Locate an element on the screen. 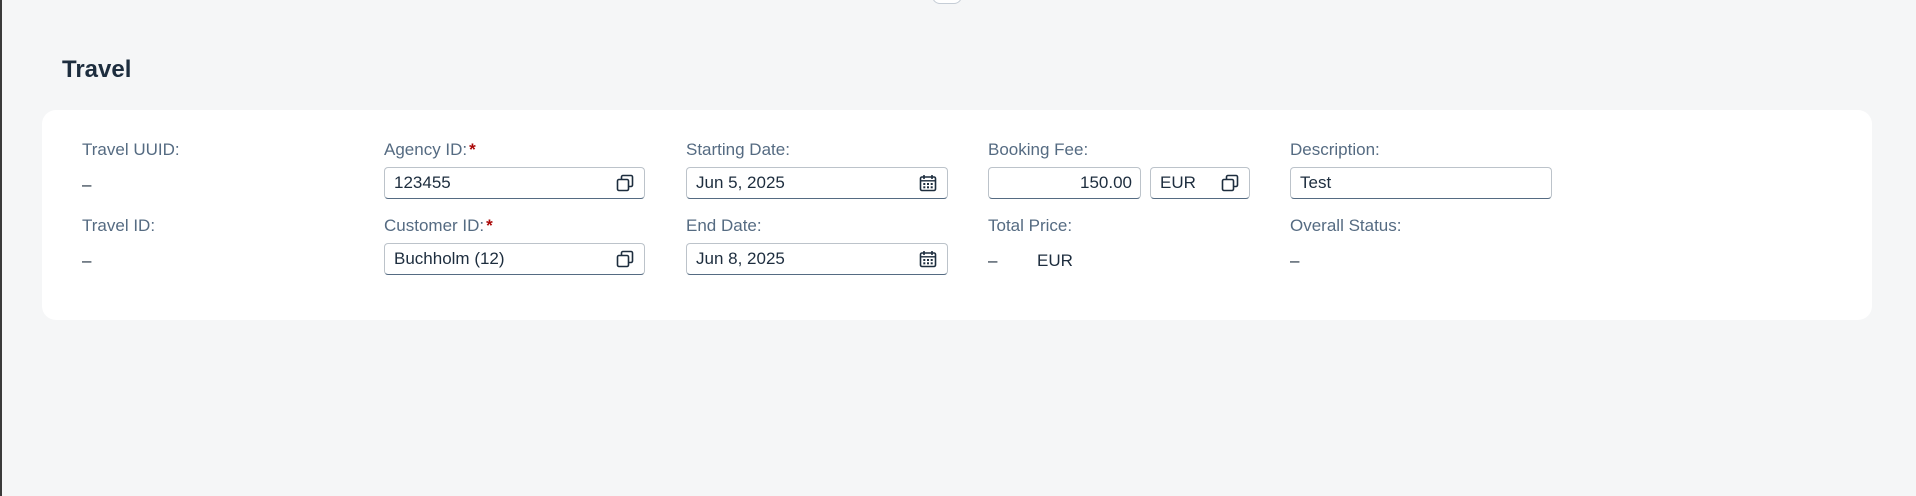 The height and width of the screenshot is (496, 1916). agency-id-label-text: Agency ID: is located at coordinates (426, 149).